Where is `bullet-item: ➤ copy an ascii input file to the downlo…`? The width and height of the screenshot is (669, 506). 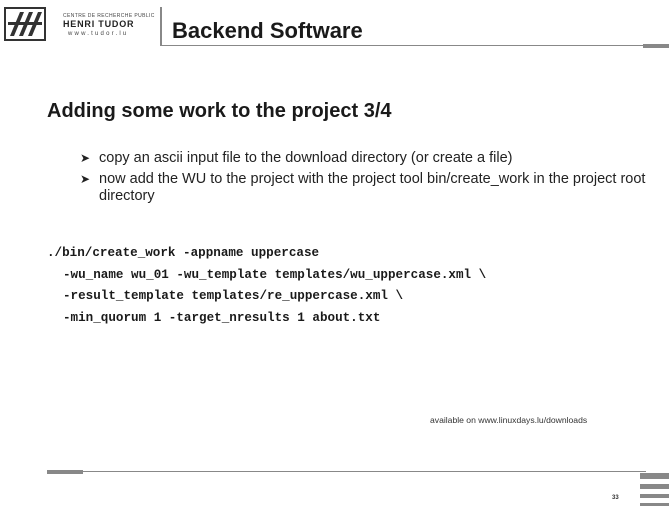 bullet-item: ➤ copy an ascii input file to the downlo… is located at coordinates (372, 158).